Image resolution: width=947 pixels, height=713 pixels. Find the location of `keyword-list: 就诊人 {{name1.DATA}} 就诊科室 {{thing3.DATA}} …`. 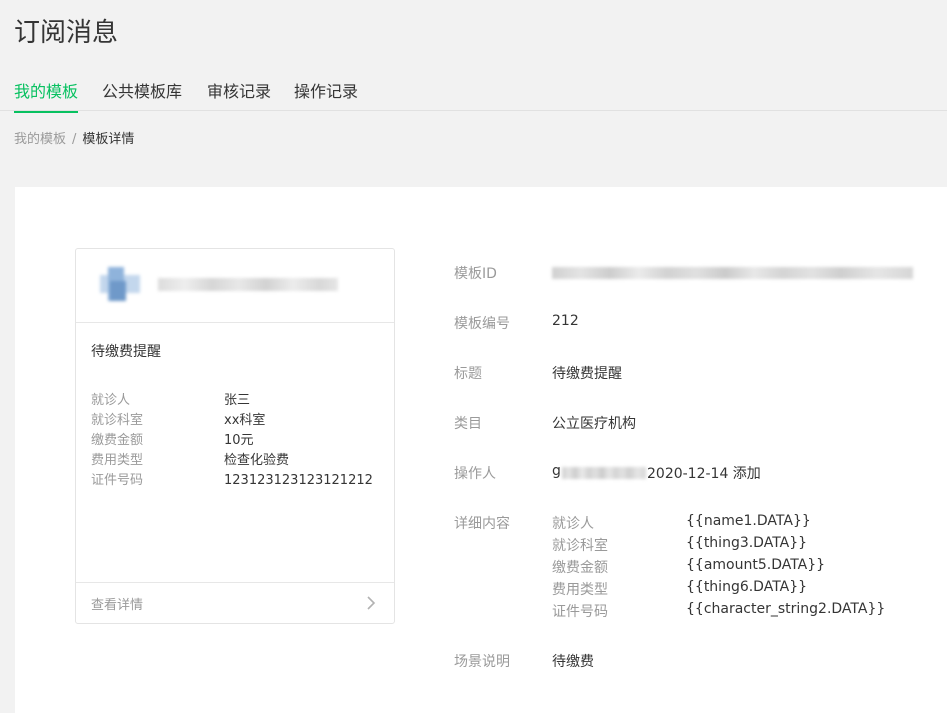

keyword-list: 就诊人 {{name1.DATA}} 就诊科室 {{thing3.DATA}} … is located at coordinates (742, 568).